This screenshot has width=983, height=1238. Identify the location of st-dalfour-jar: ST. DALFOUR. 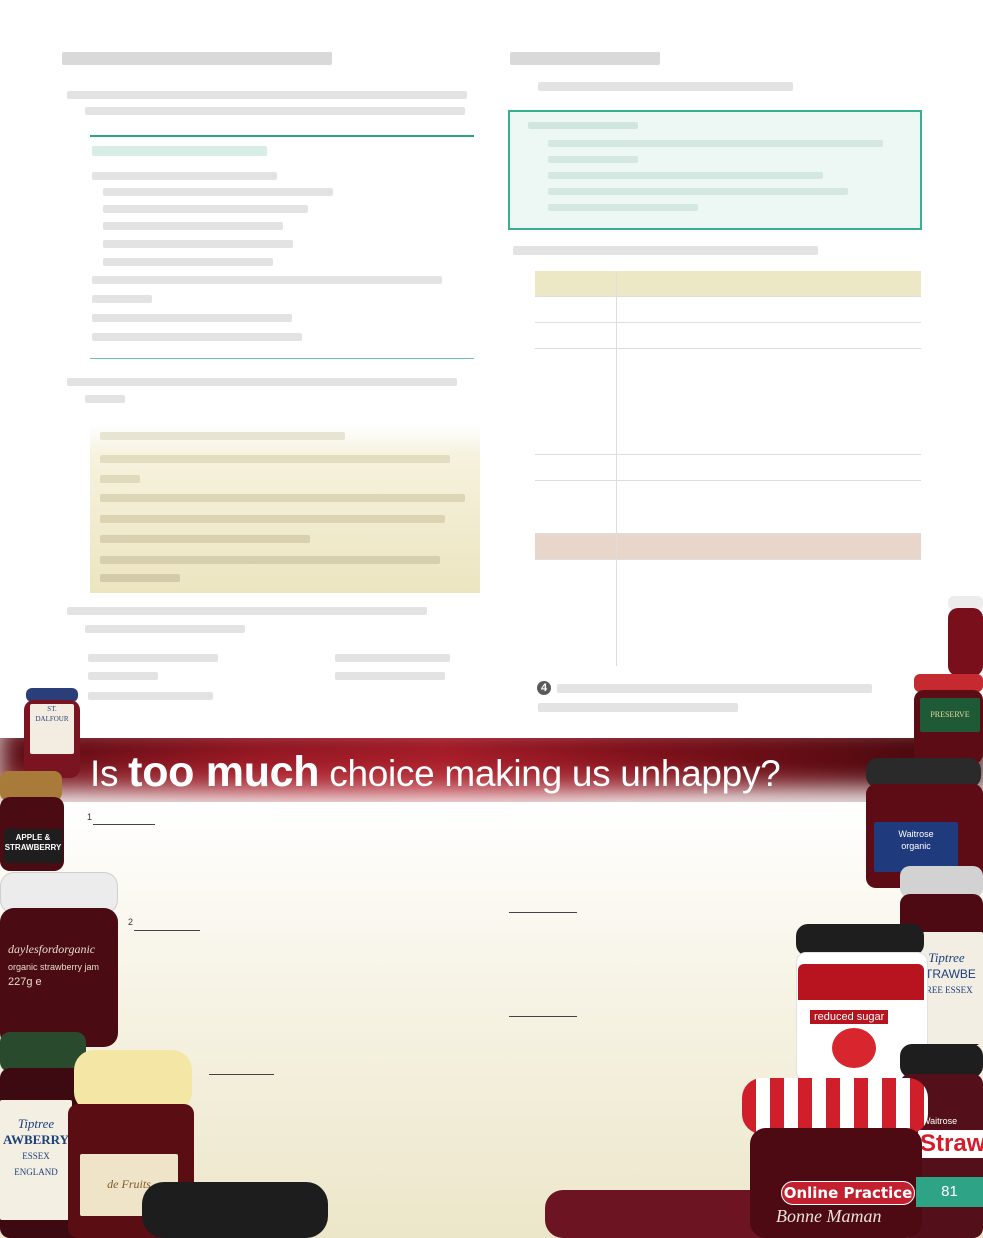
(52, 733).